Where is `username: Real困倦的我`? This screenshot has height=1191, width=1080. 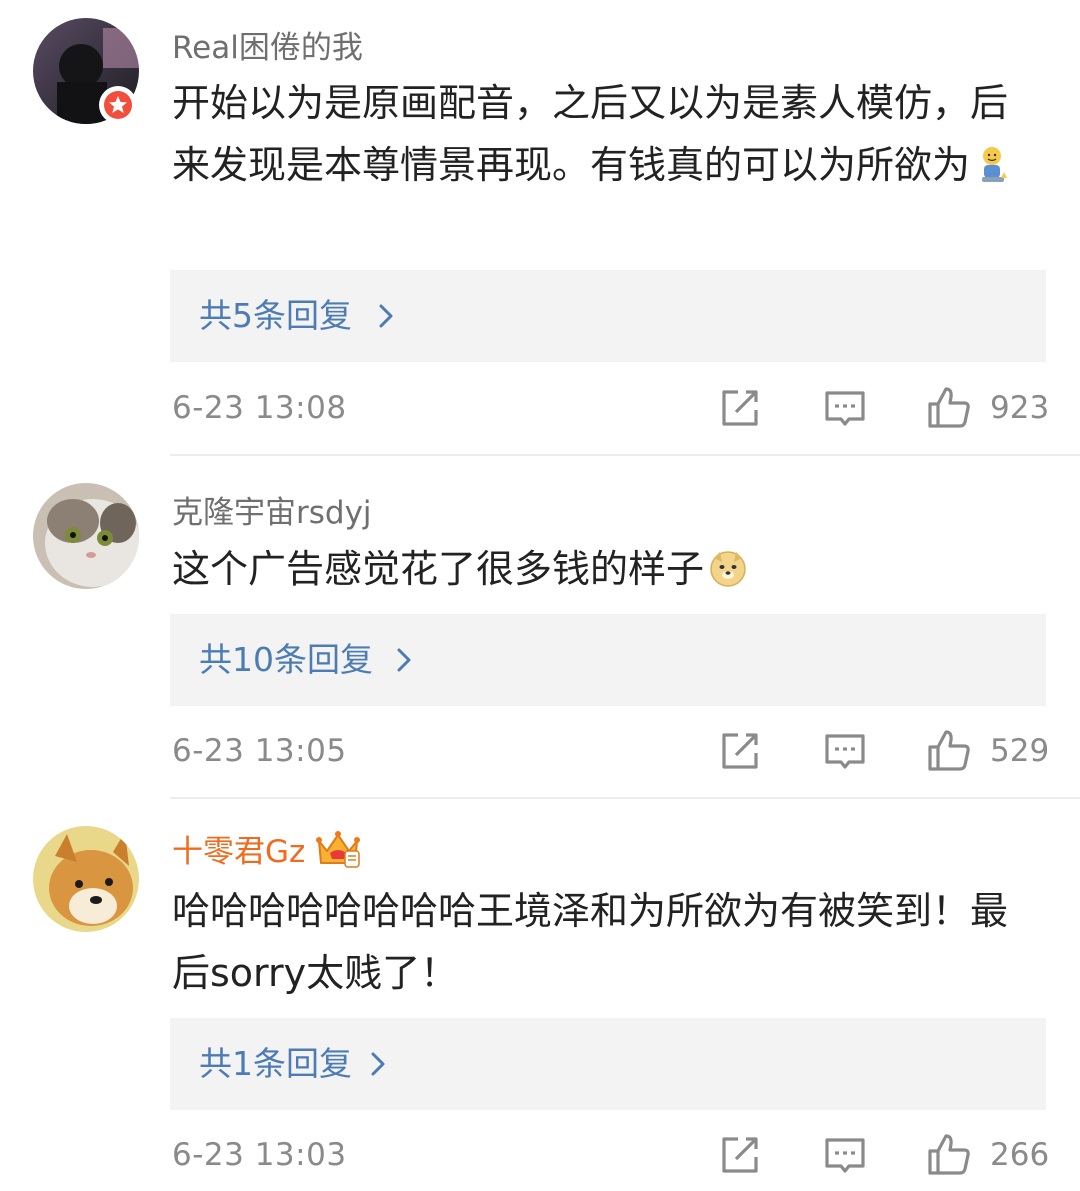
username: Real困倦的我 is located at coordinates (267, 44).